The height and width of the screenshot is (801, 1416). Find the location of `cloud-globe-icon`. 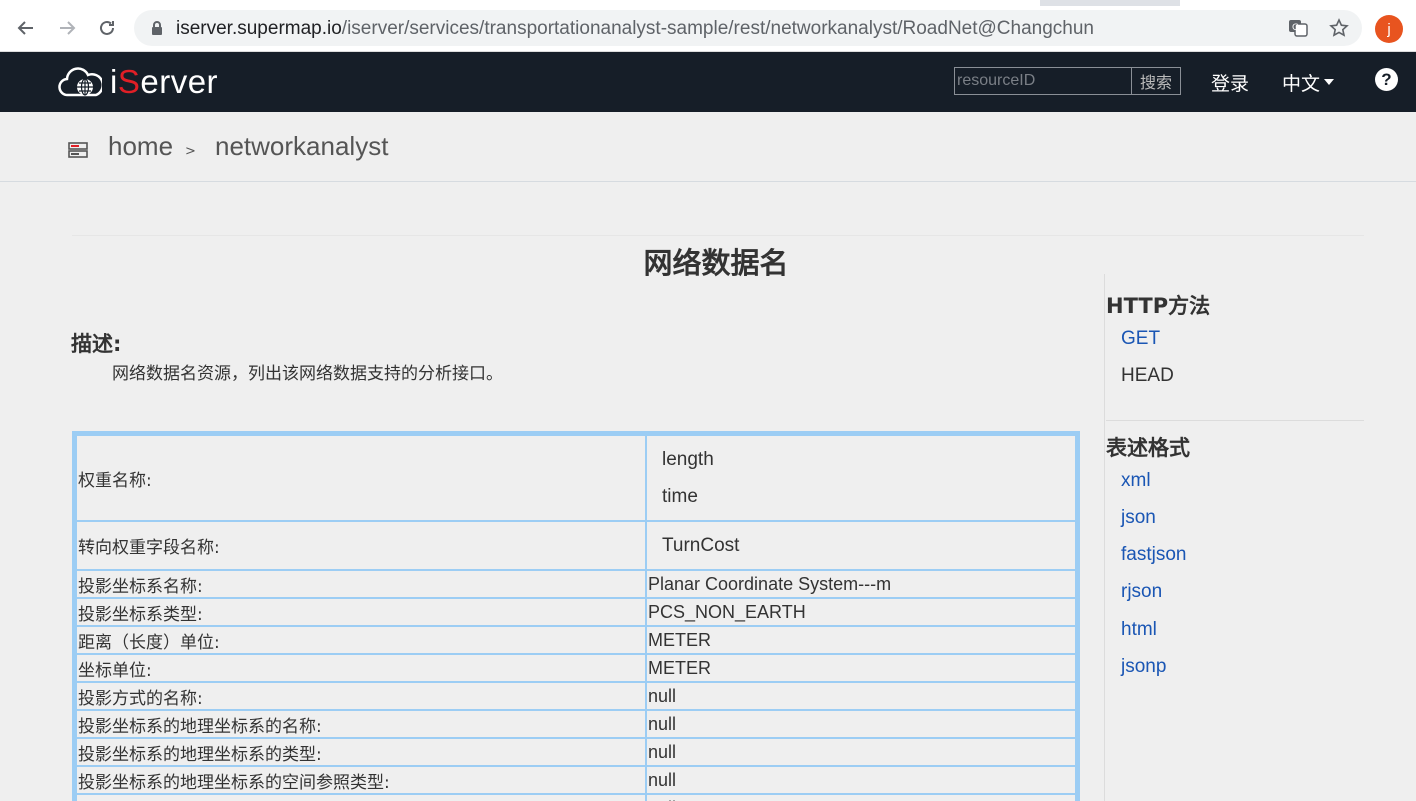

cloud-globe-icon is located at coordinates (80, 82).